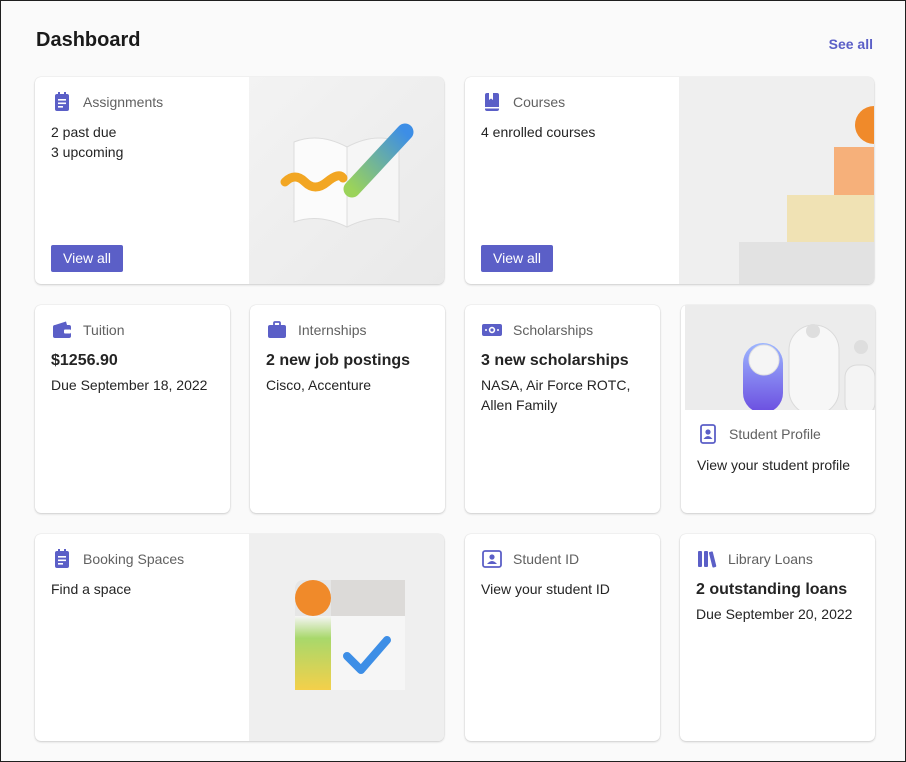 The image size is (906, 762). What do you see at coordinates (239, 637) in the screenshot?
I see `booking-spaces-card: Booking Spaces Find a space` at bounding box center [239, 637].